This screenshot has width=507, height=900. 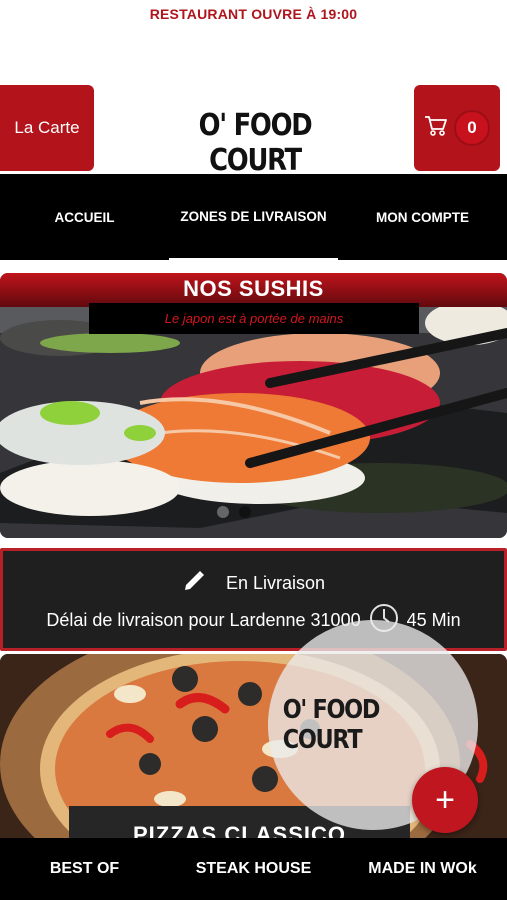 What do you see at coordinates (84, 217) in the screenshot?
I see `nav-item-accueil: ACCUEIL` at bounding box center [84, 217].